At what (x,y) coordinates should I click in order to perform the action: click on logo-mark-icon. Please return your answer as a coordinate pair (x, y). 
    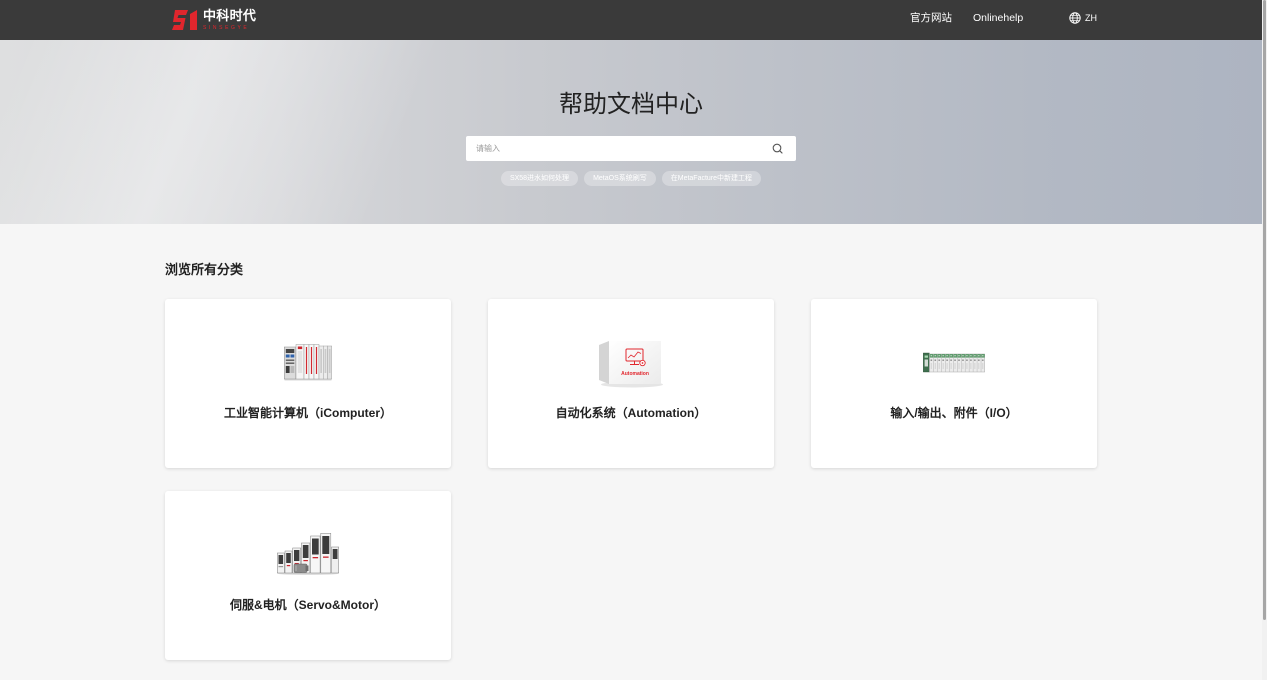
    Looking at the image, I should click on (184, 20).